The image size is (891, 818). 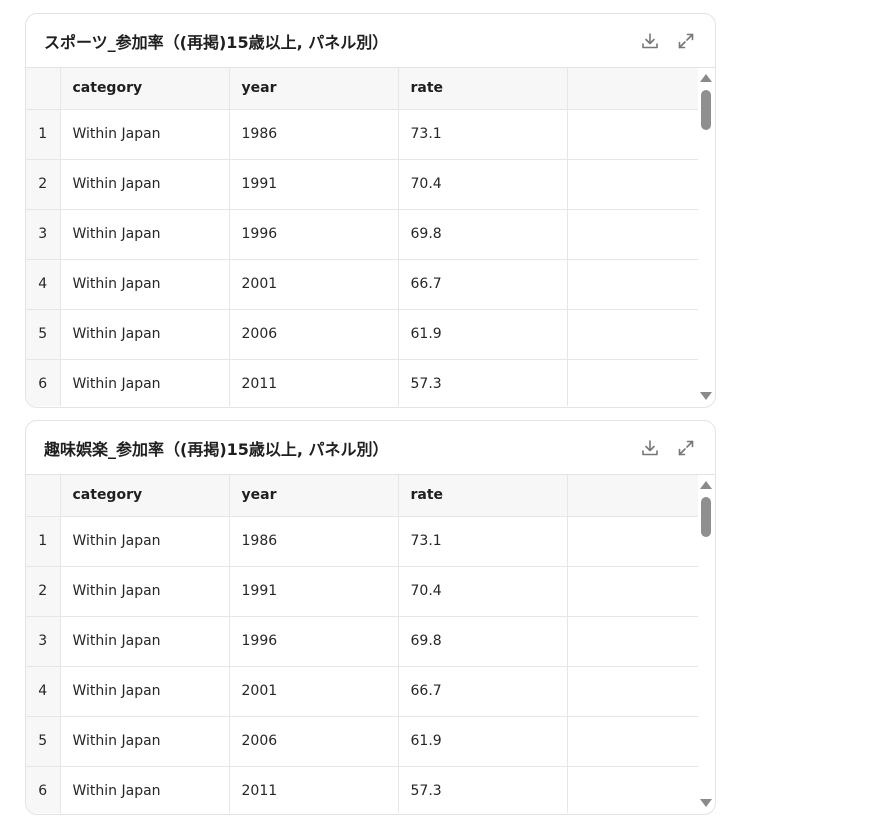 I want to click on panel-header: スポーツ_参加率（(再掲)15歳以上, パネル別）, so click(x=370, y=41).